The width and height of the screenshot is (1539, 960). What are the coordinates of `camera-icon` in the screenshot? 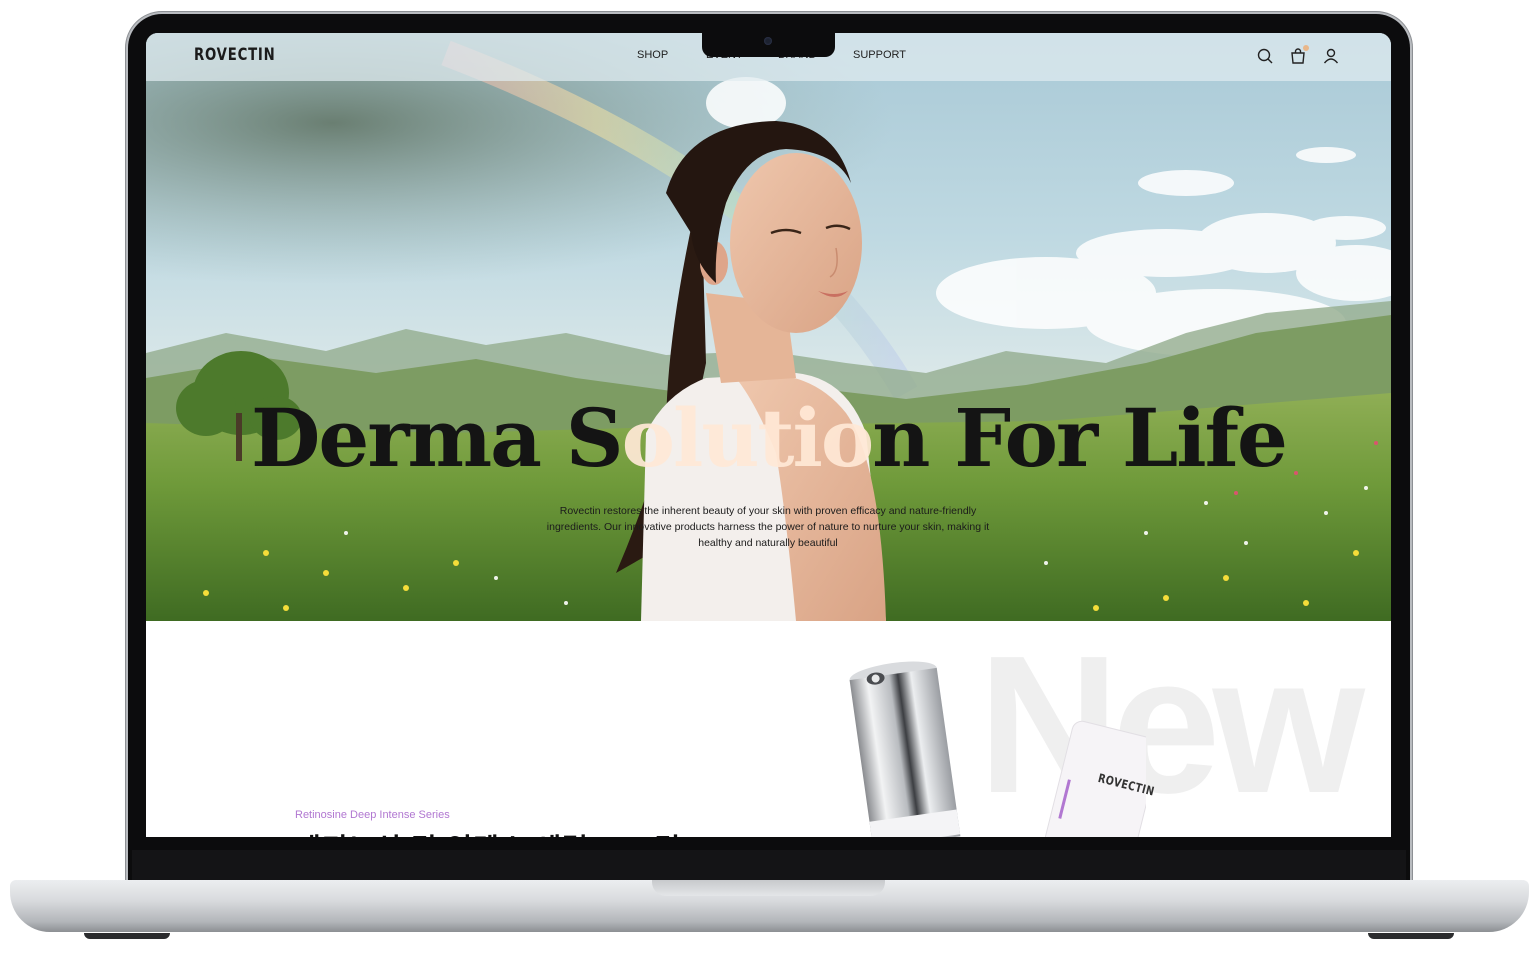 It's located at (768, 41).